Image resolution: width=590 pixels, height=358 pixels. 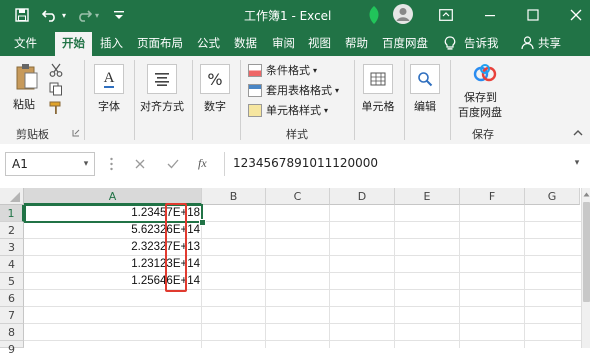 What do you see at coordinates (425, 106) in the screenshot?
I see `editing-label: 编辑` at bounding box center [425, 106].